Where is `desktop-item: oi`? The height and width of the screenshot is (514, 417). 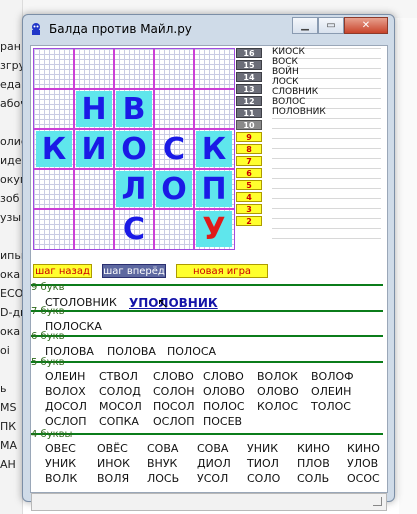
desktop-item: oi is located at coordinates (5, 350).